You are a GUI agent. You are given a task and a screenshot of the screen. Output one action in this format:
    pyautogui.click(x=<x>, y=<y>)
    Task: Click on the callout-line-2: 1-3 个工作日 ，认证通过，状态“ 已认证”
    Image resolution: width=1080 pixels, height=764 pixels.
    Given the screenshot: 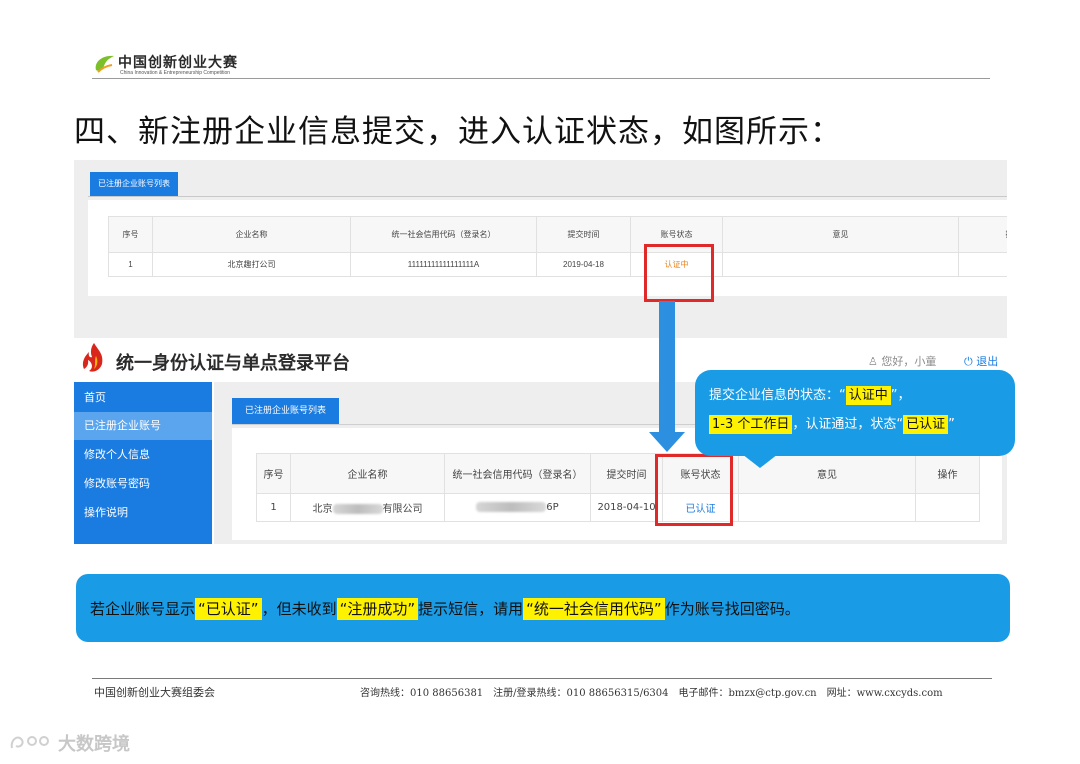 What is the action you would take?
    pyautogui.click(x=832, y=423)
    